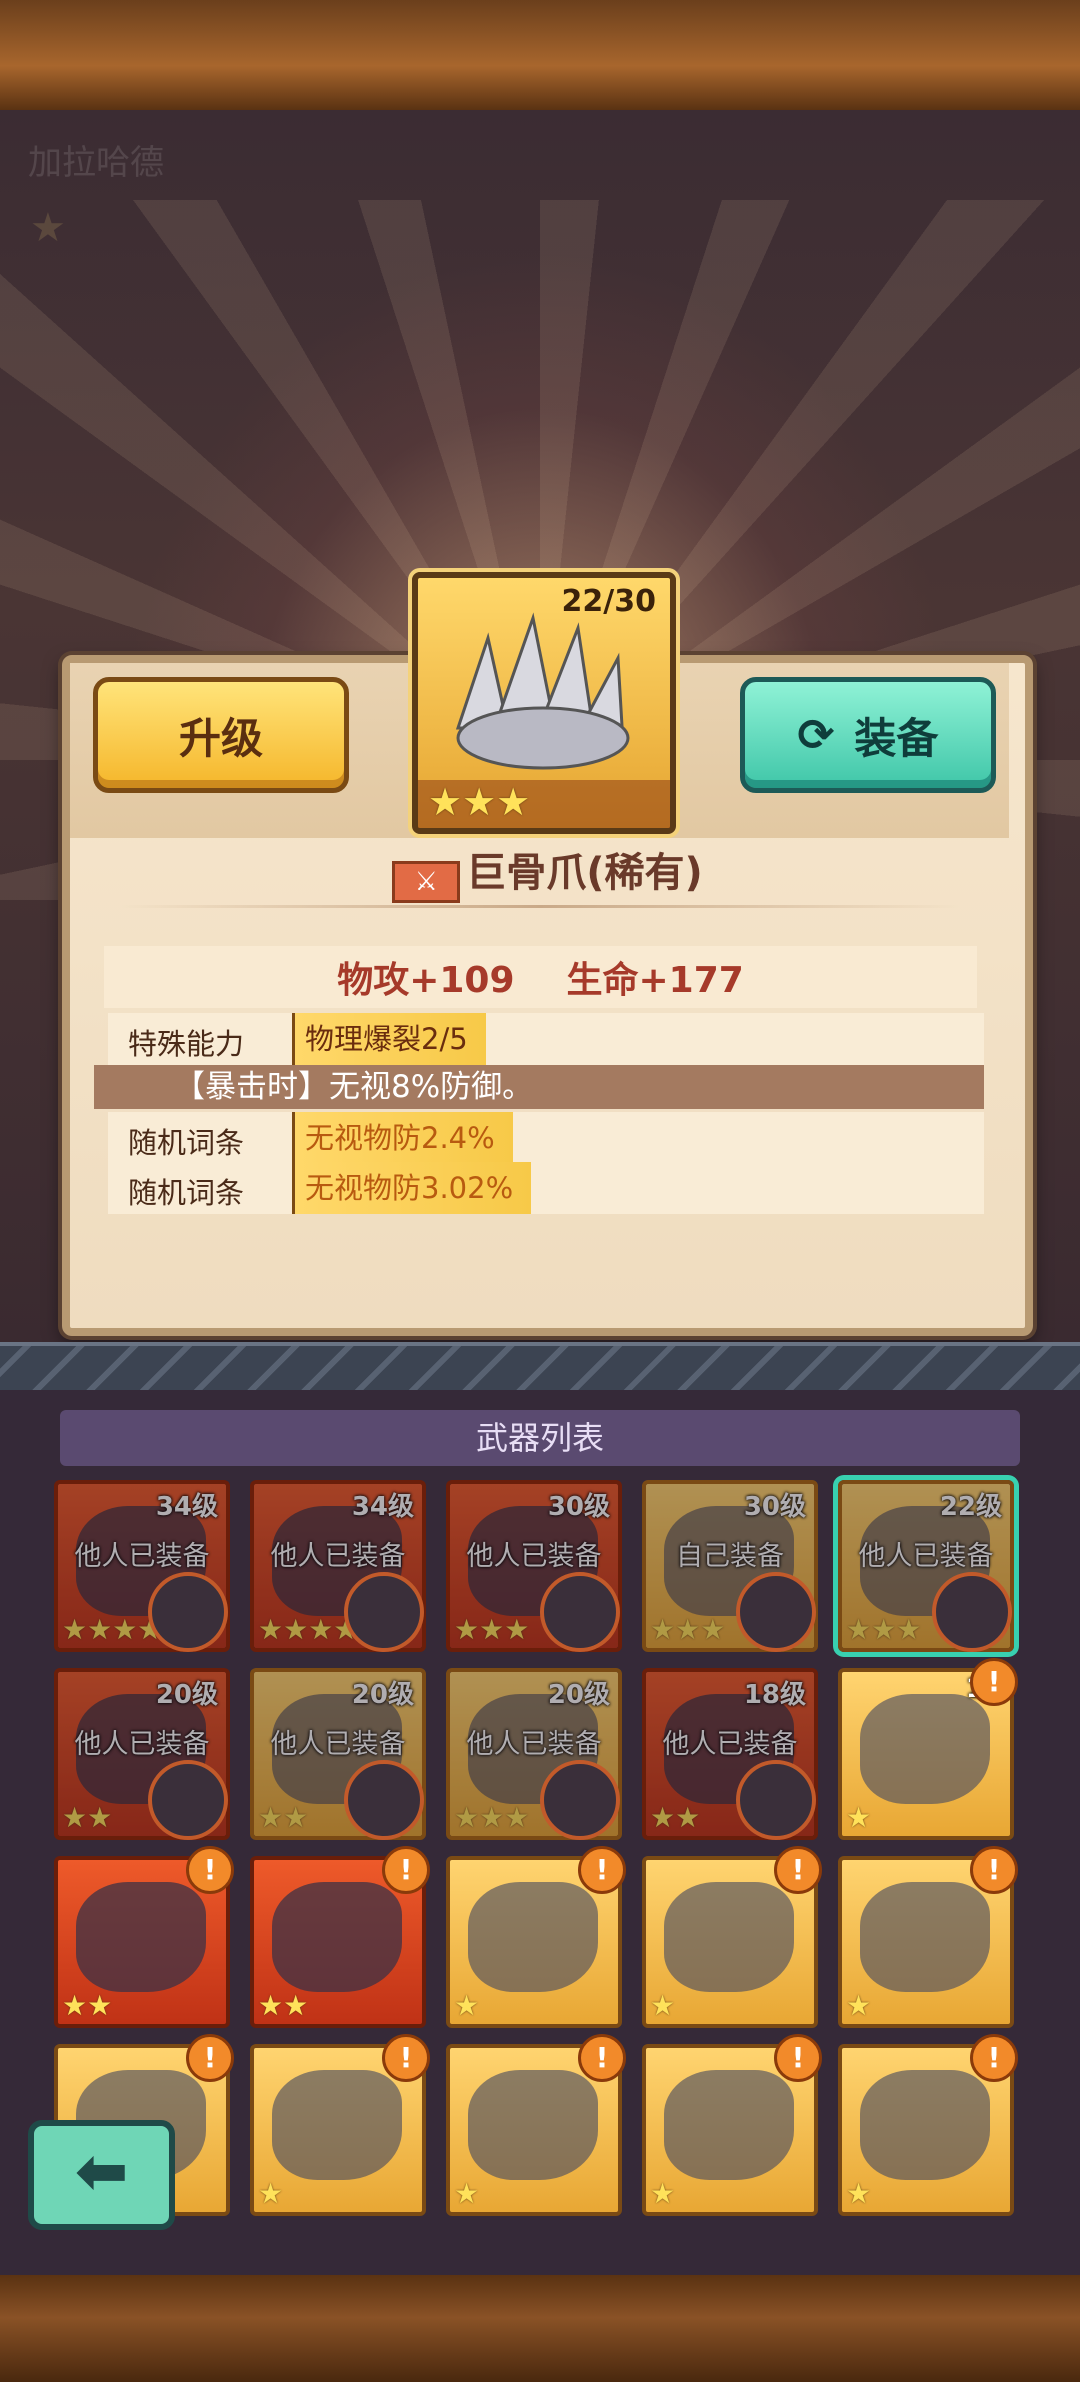 The width and height of the screenshot is (1080, 2382). I want to click on weapon-name: 巨骨爪(稀有), so click(584, 873).